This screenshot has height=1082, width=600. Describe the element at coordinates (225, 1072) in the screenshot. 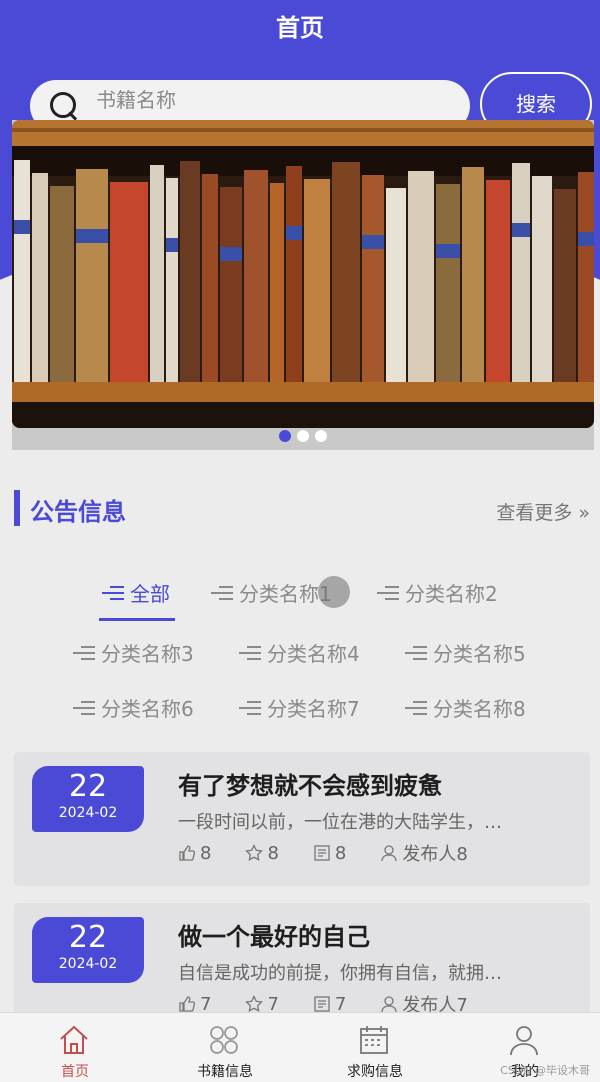

I see `tab-label: 书籍信息` at that location.